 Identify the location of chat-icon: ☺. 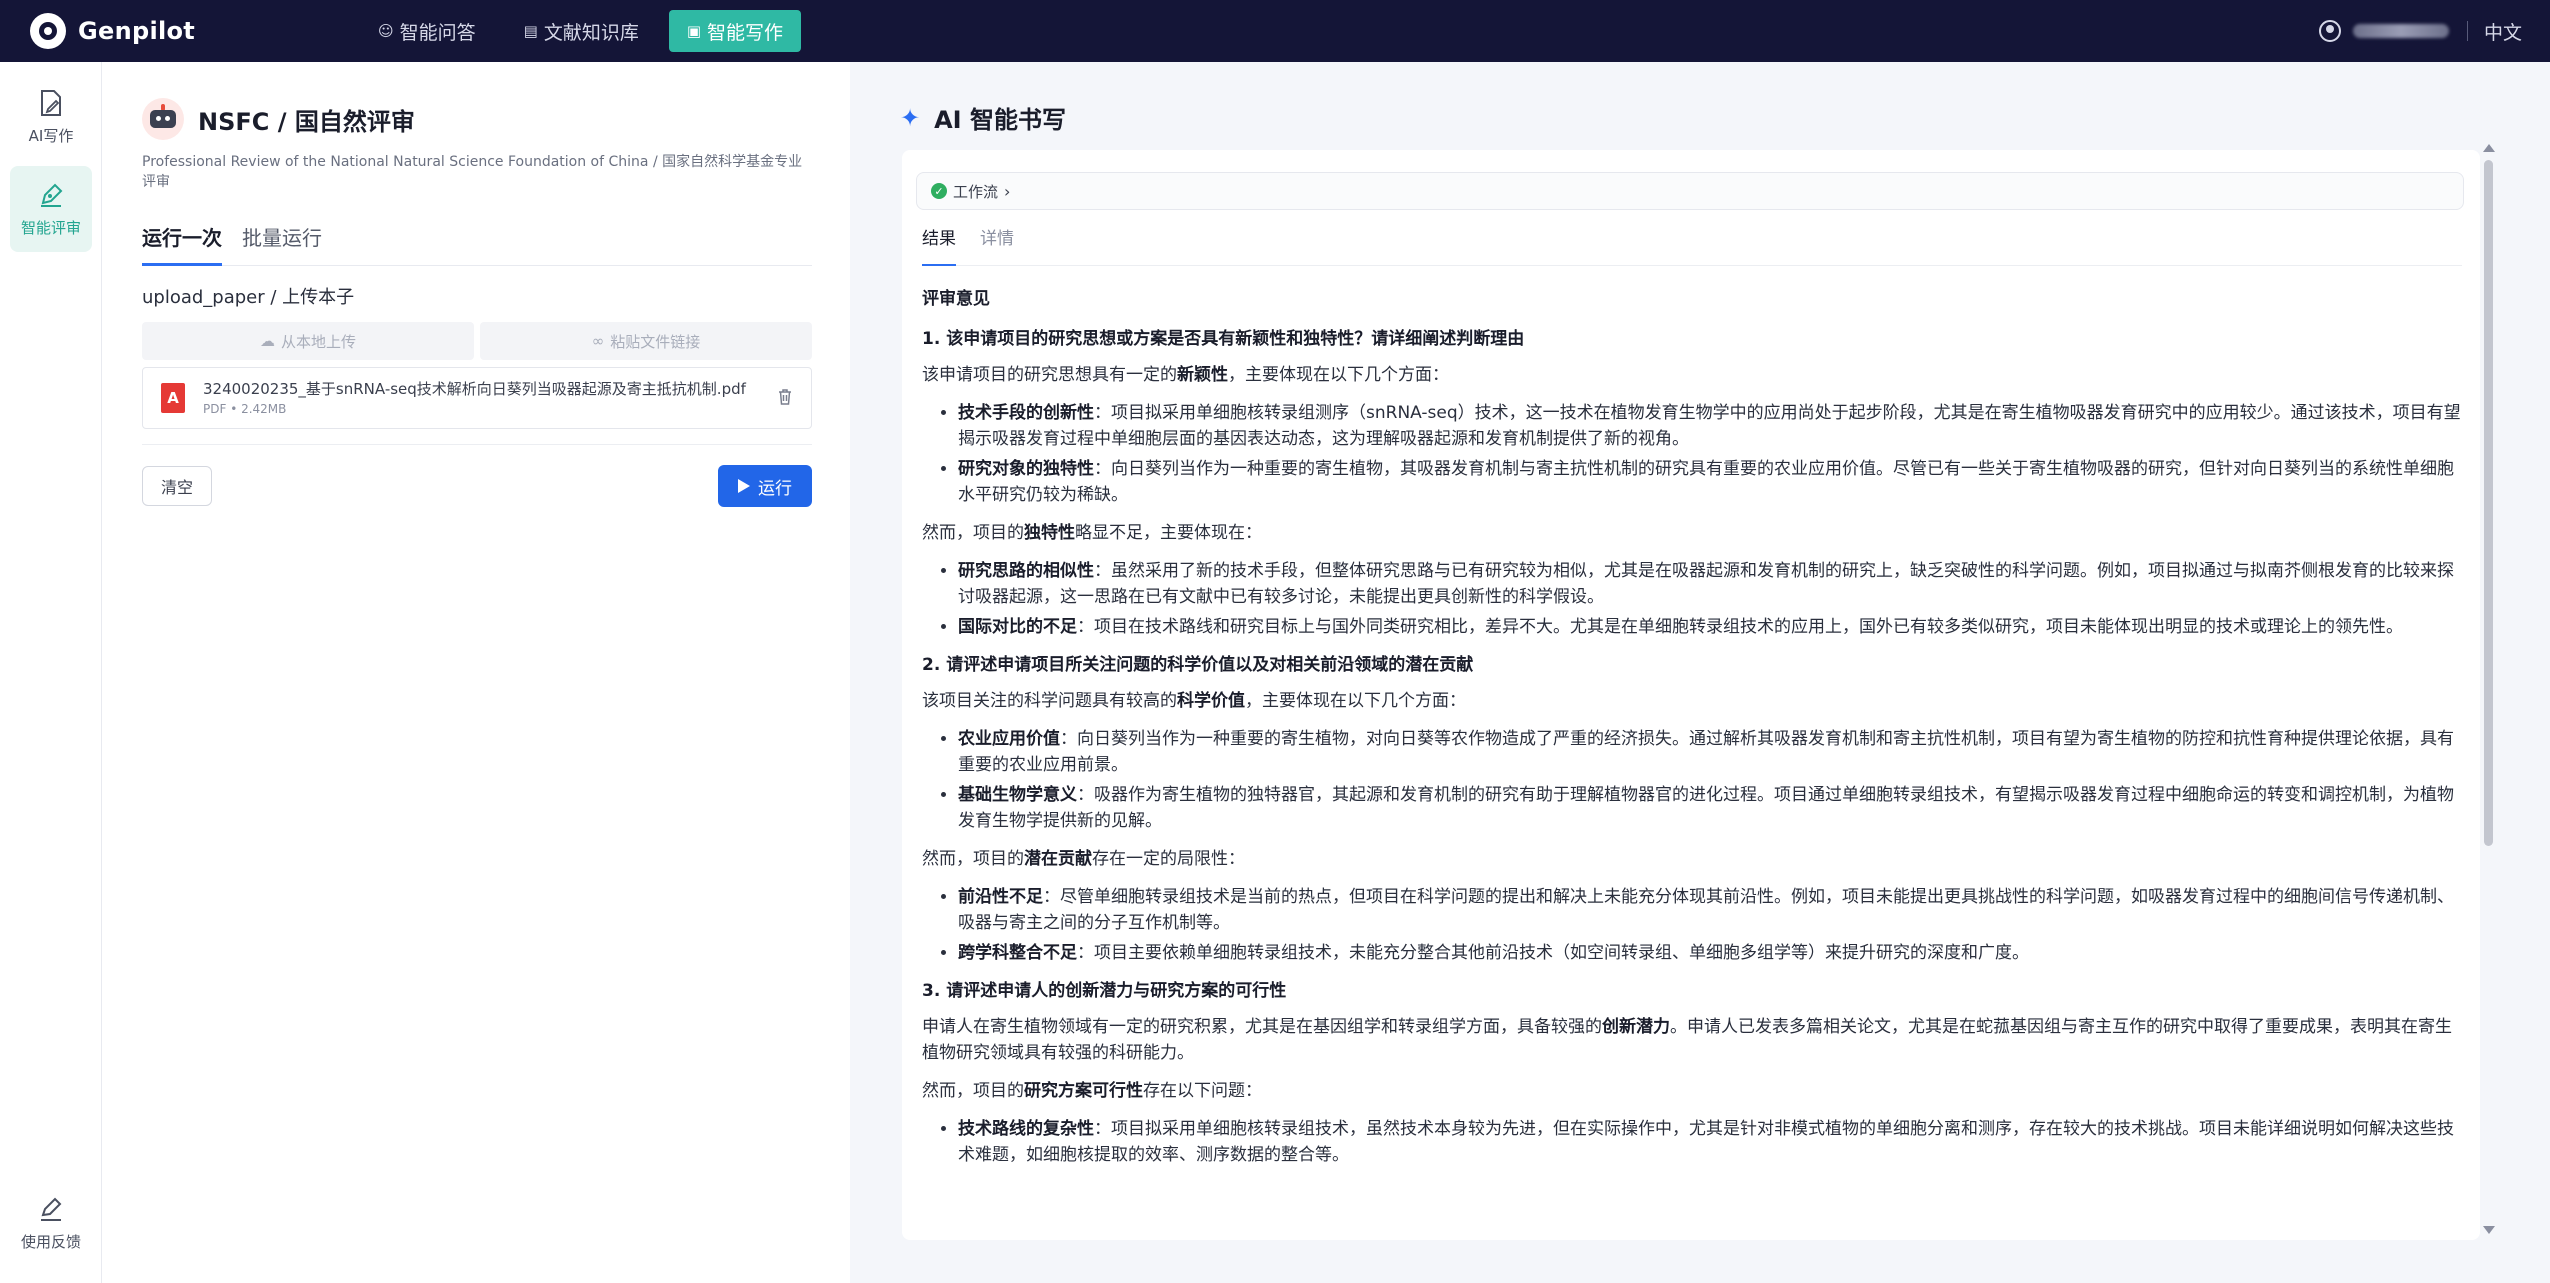
(386, 31).